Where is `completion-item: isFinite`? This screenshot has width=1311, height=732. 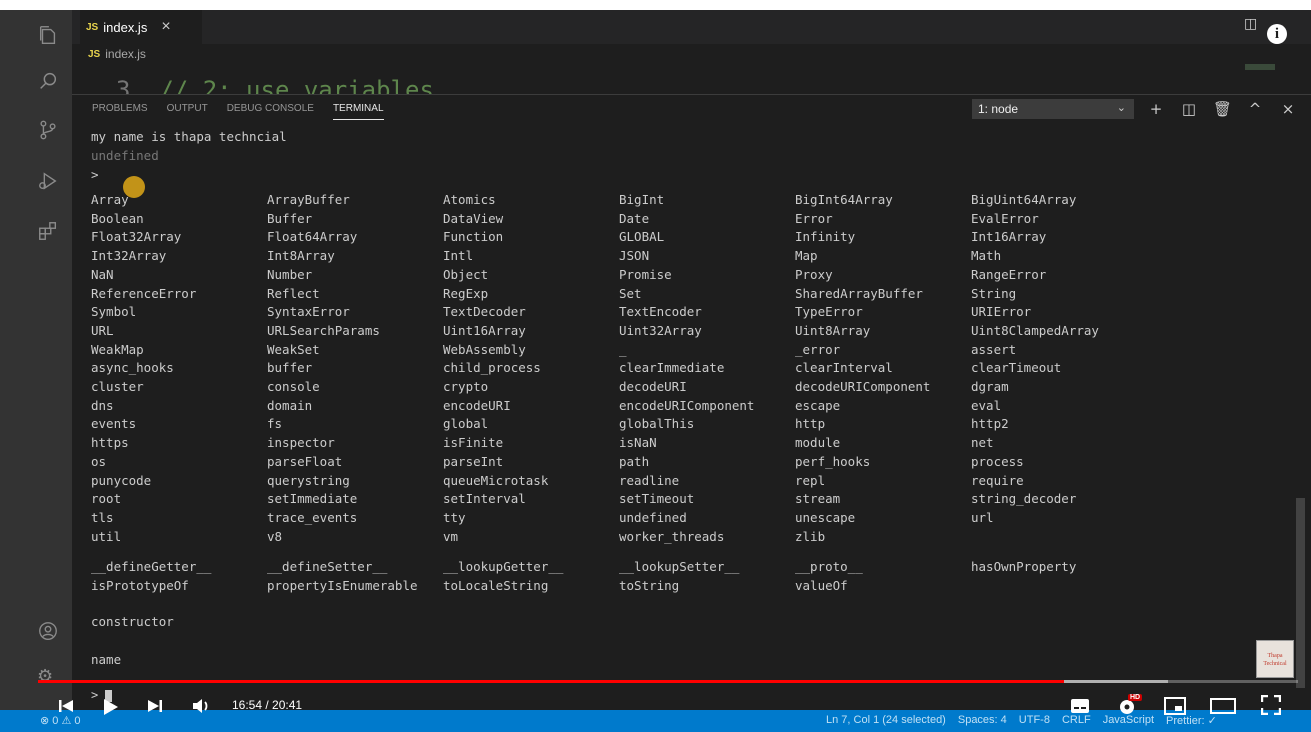 completion-item: isFinite is located at coordinates (473, 443).